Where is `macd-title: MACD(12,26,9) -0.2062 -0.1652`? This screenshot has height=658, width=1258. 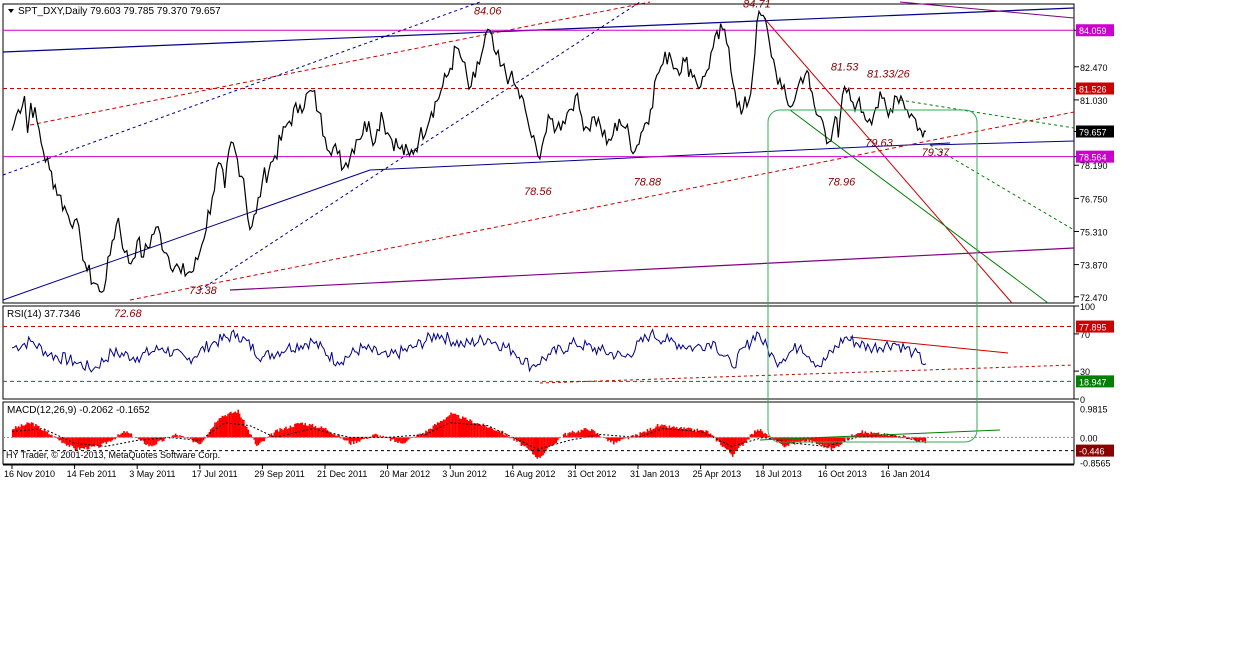
macd-title: MACD(12,26,9) -0.2062 -0.1652 is located at coordinates (78, 410).